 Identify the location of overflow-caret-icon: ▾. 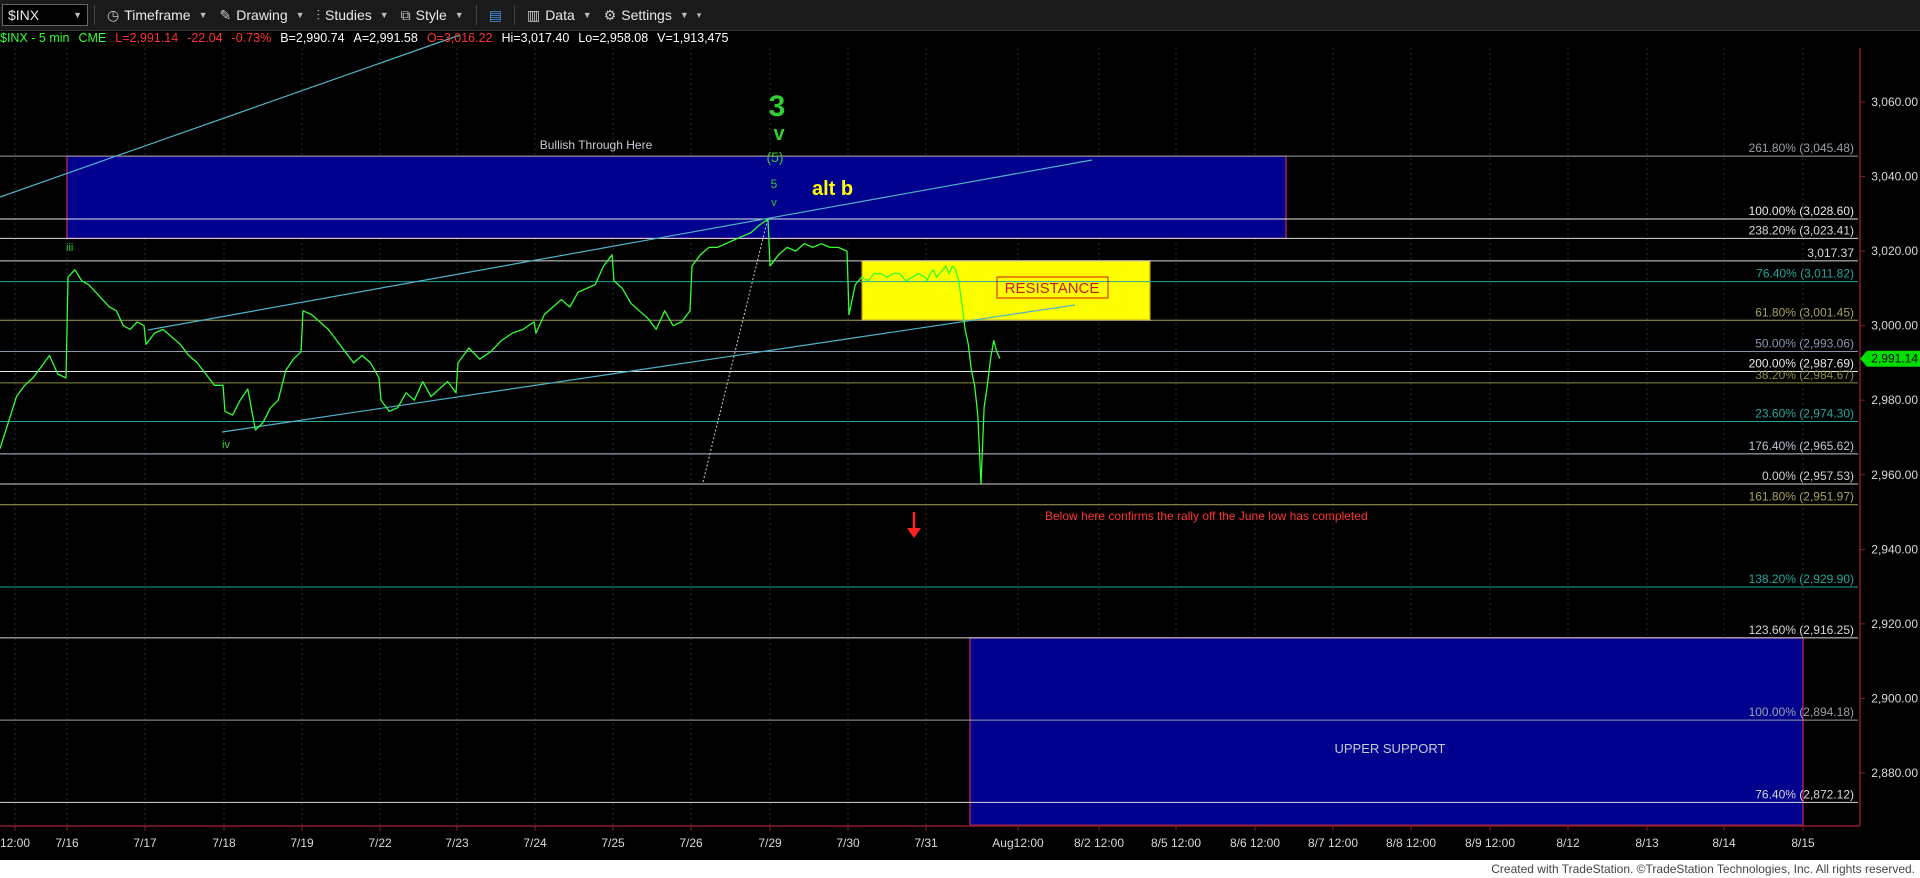
(699, 14).